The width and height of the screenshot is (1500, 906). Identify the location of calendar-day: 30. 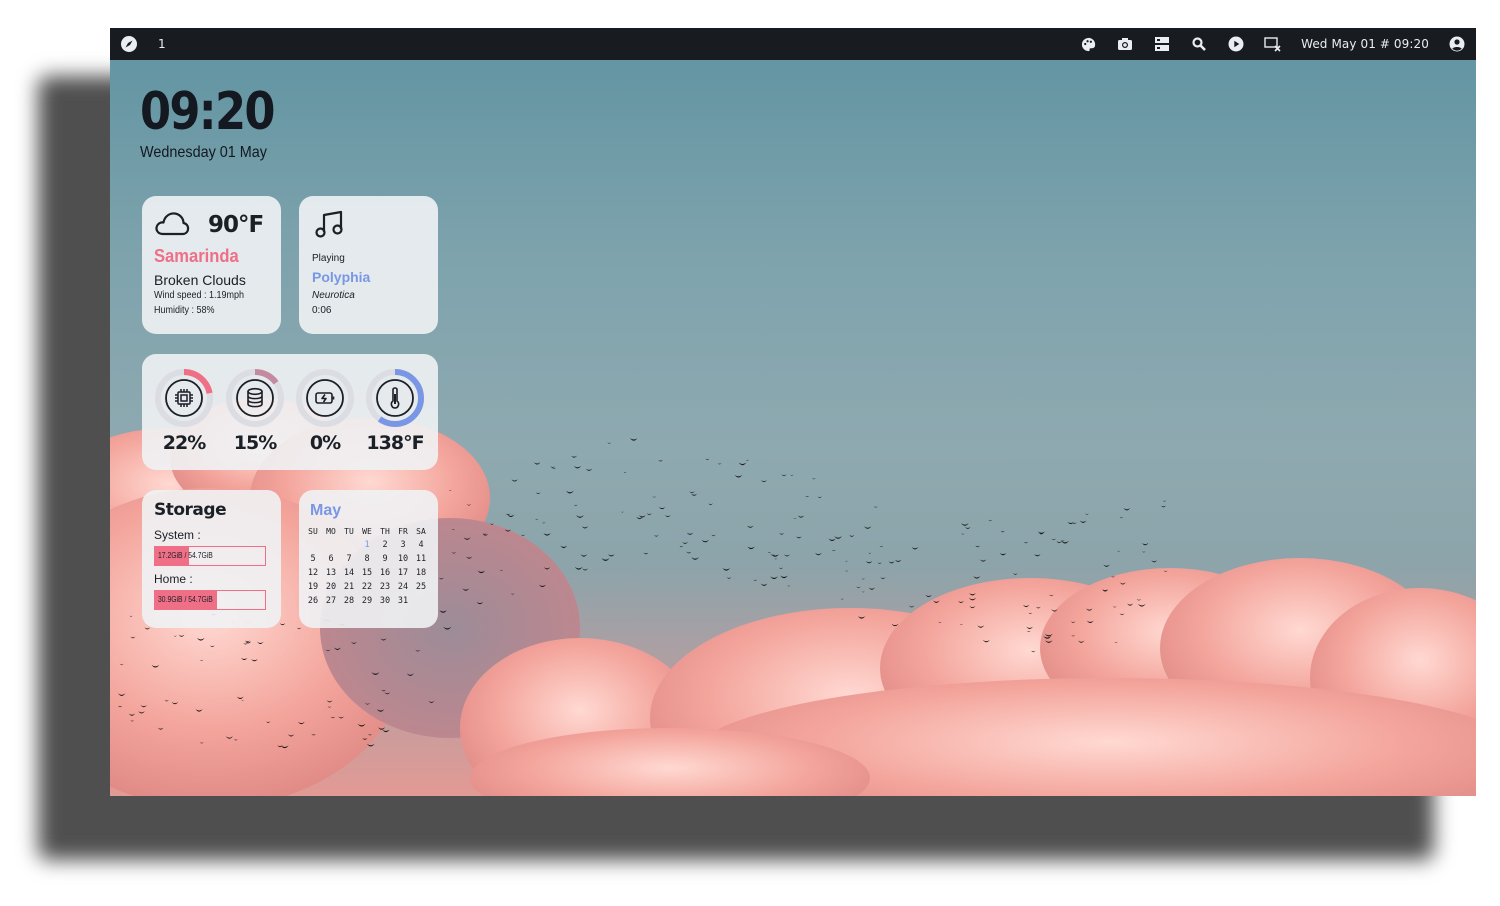
(385, 601).